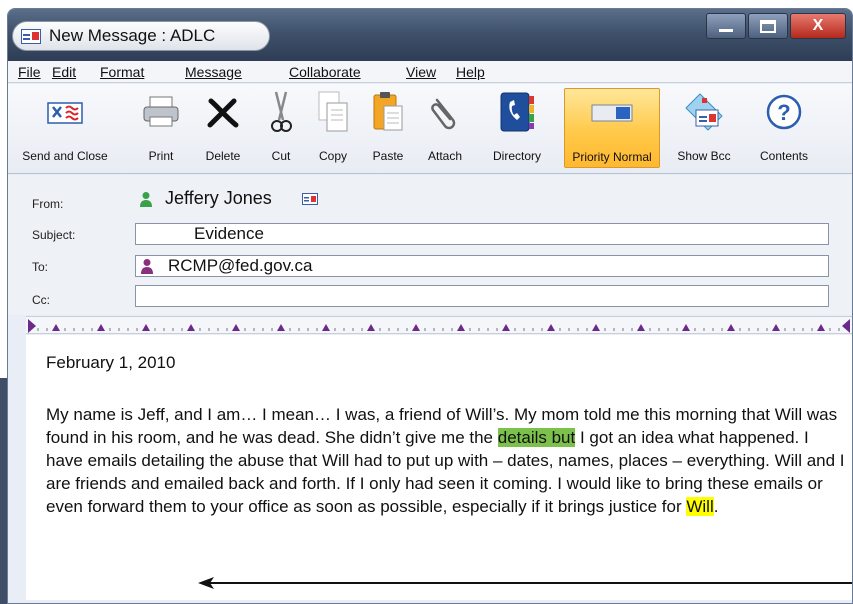  Describe the element at coordinates (726, 26) in the screenshot. I see `minimize-button` at that location.